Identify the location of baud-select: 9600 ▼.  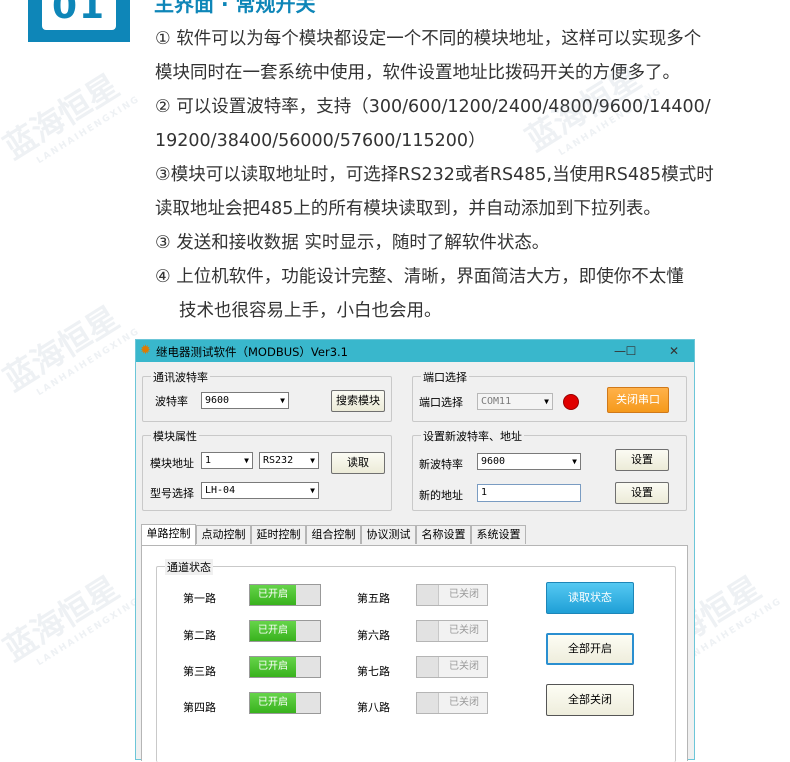
(245, 400).